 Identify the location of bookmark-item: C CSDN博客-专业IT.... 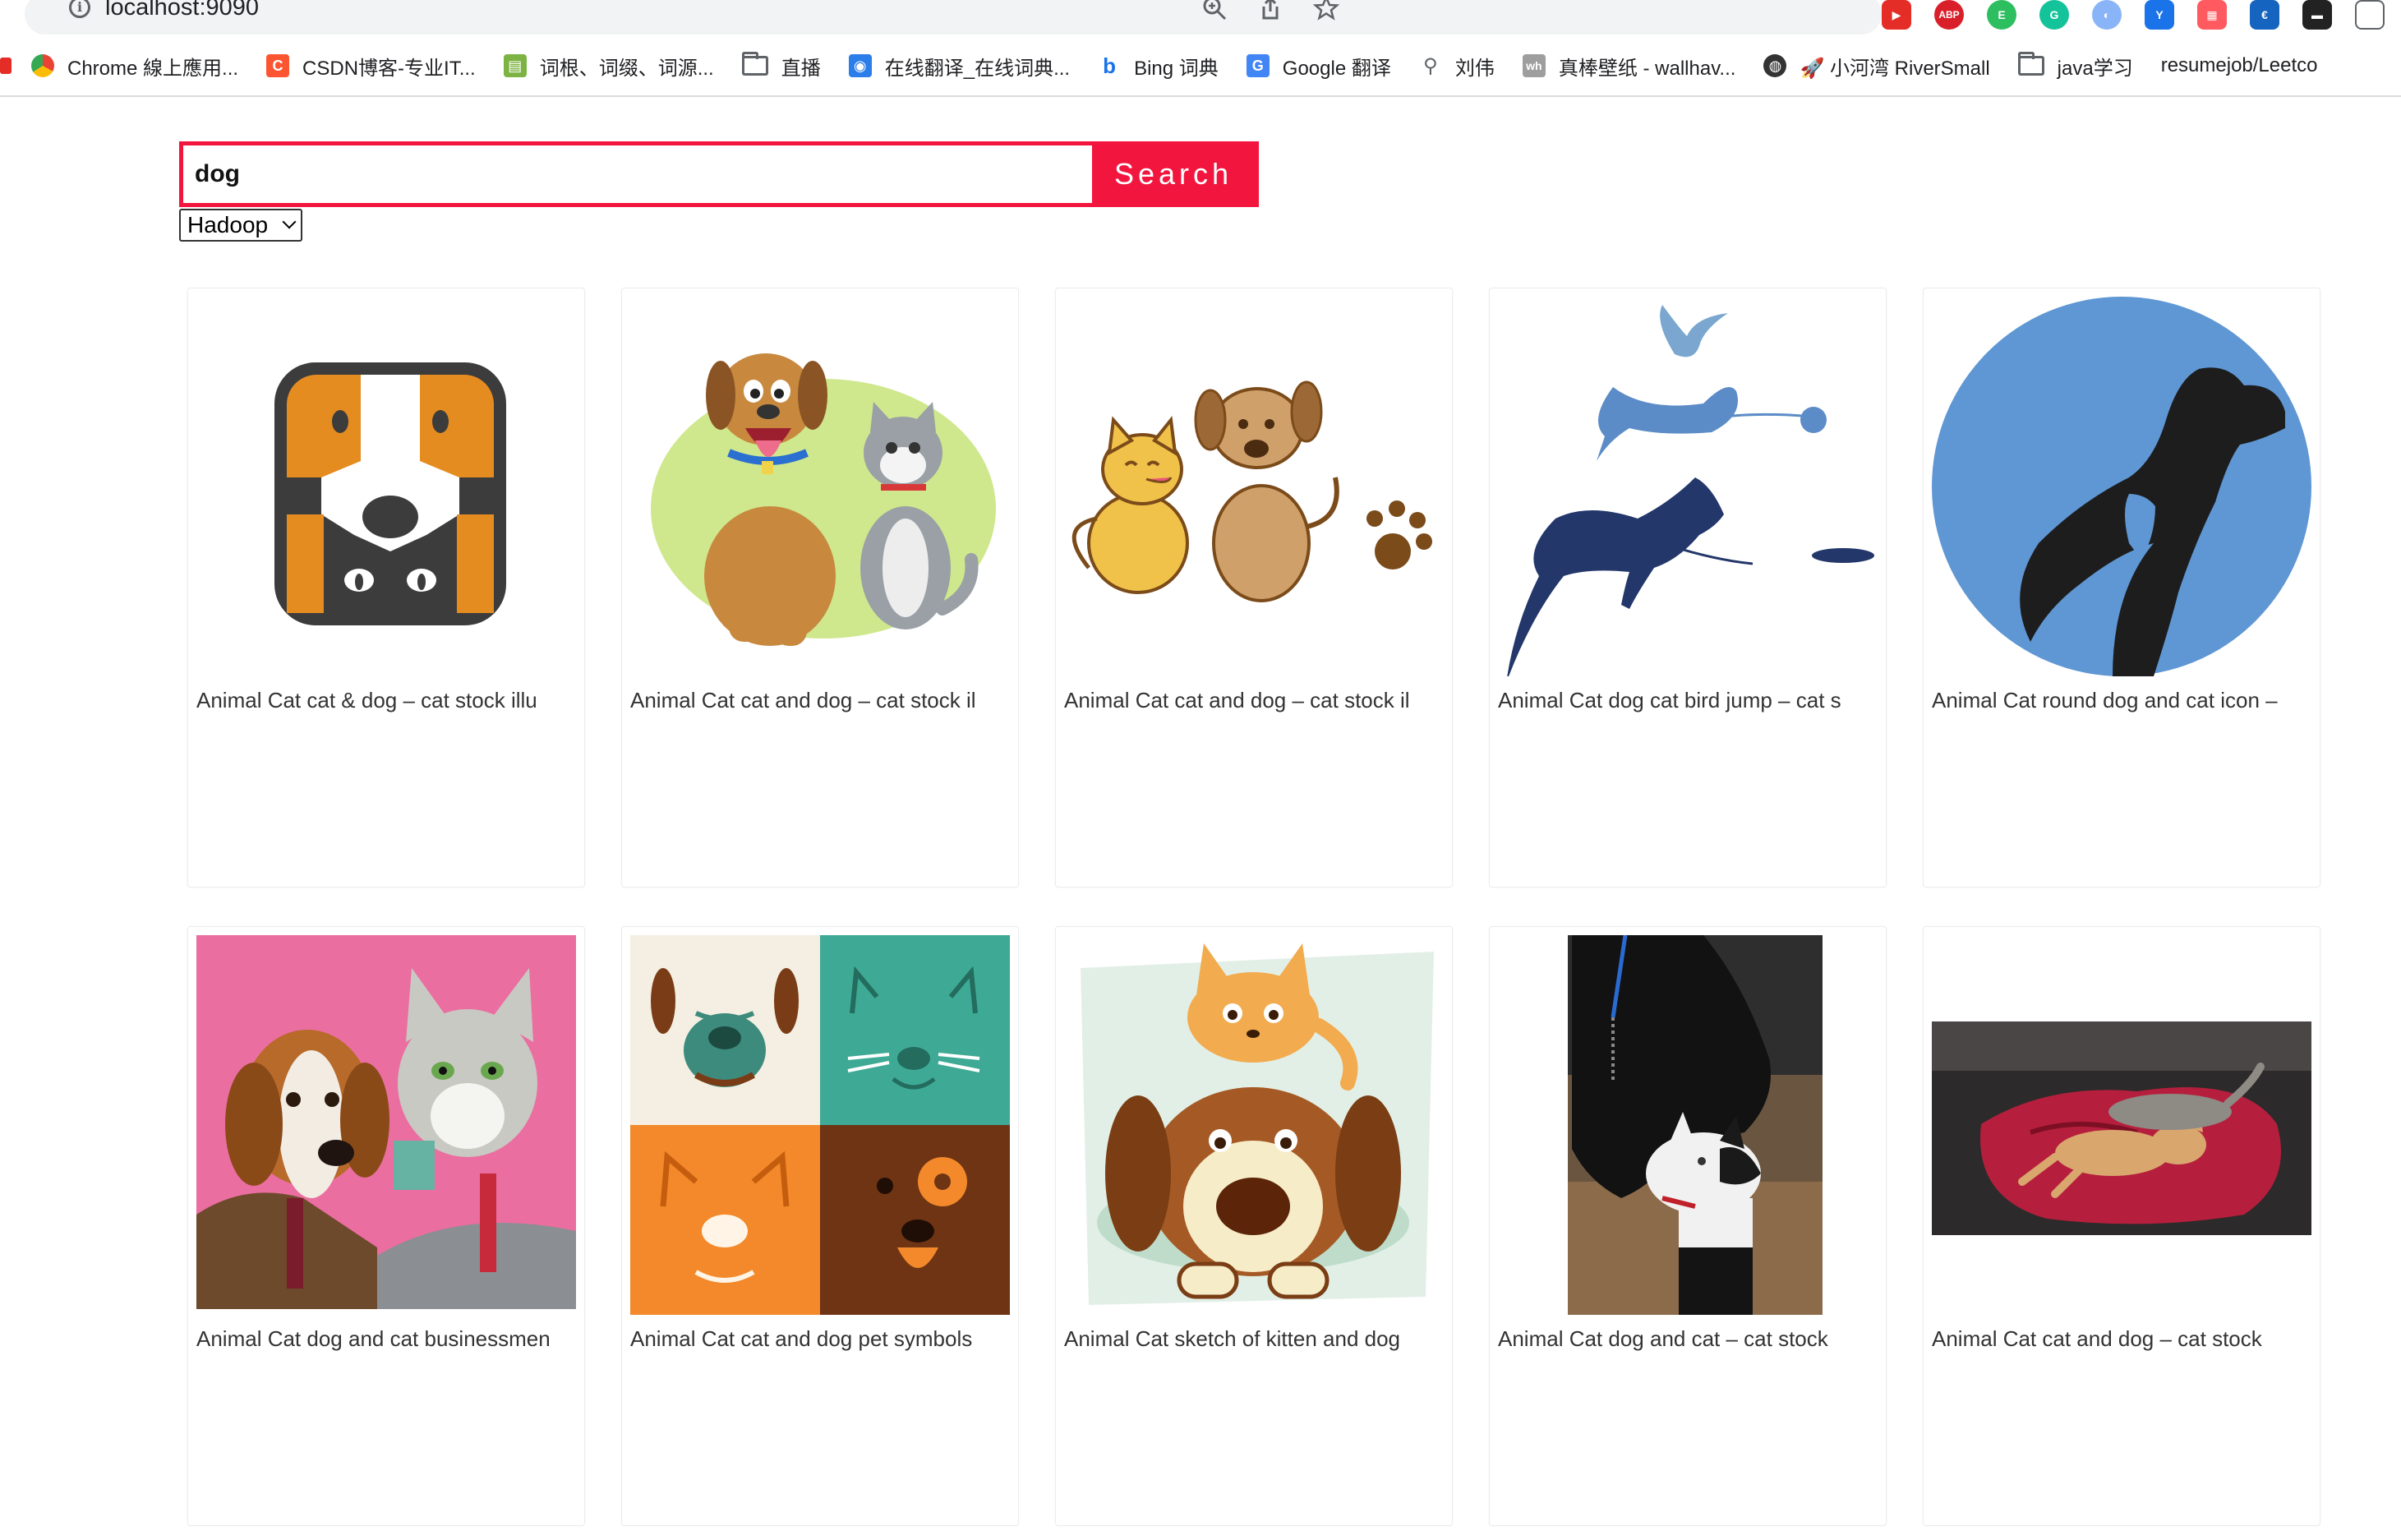
(371, 65).